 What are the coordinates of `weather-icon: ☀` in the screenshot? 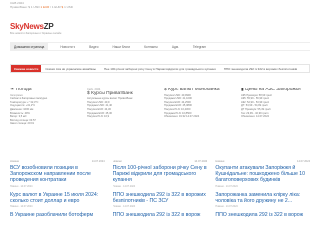 It's located at (12, 90).